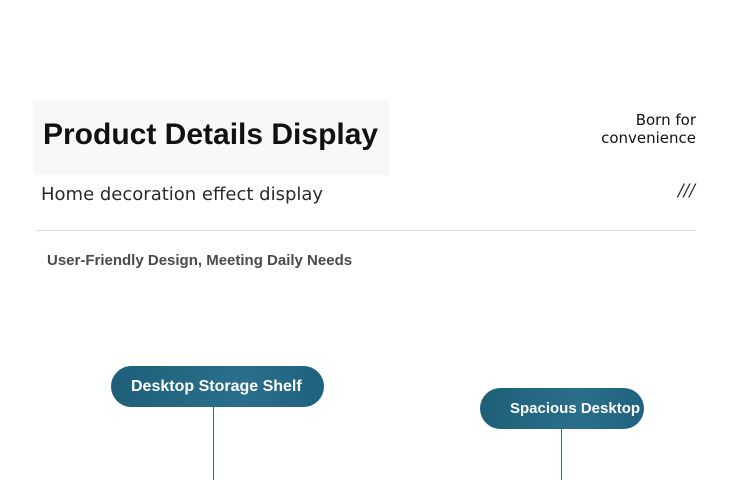 Image resolution: width=750 pixels, height=480 pixels. Describe the element at coordinates (211, 134) in the screenshot. I see `page-title: Product Details Display` at that location.